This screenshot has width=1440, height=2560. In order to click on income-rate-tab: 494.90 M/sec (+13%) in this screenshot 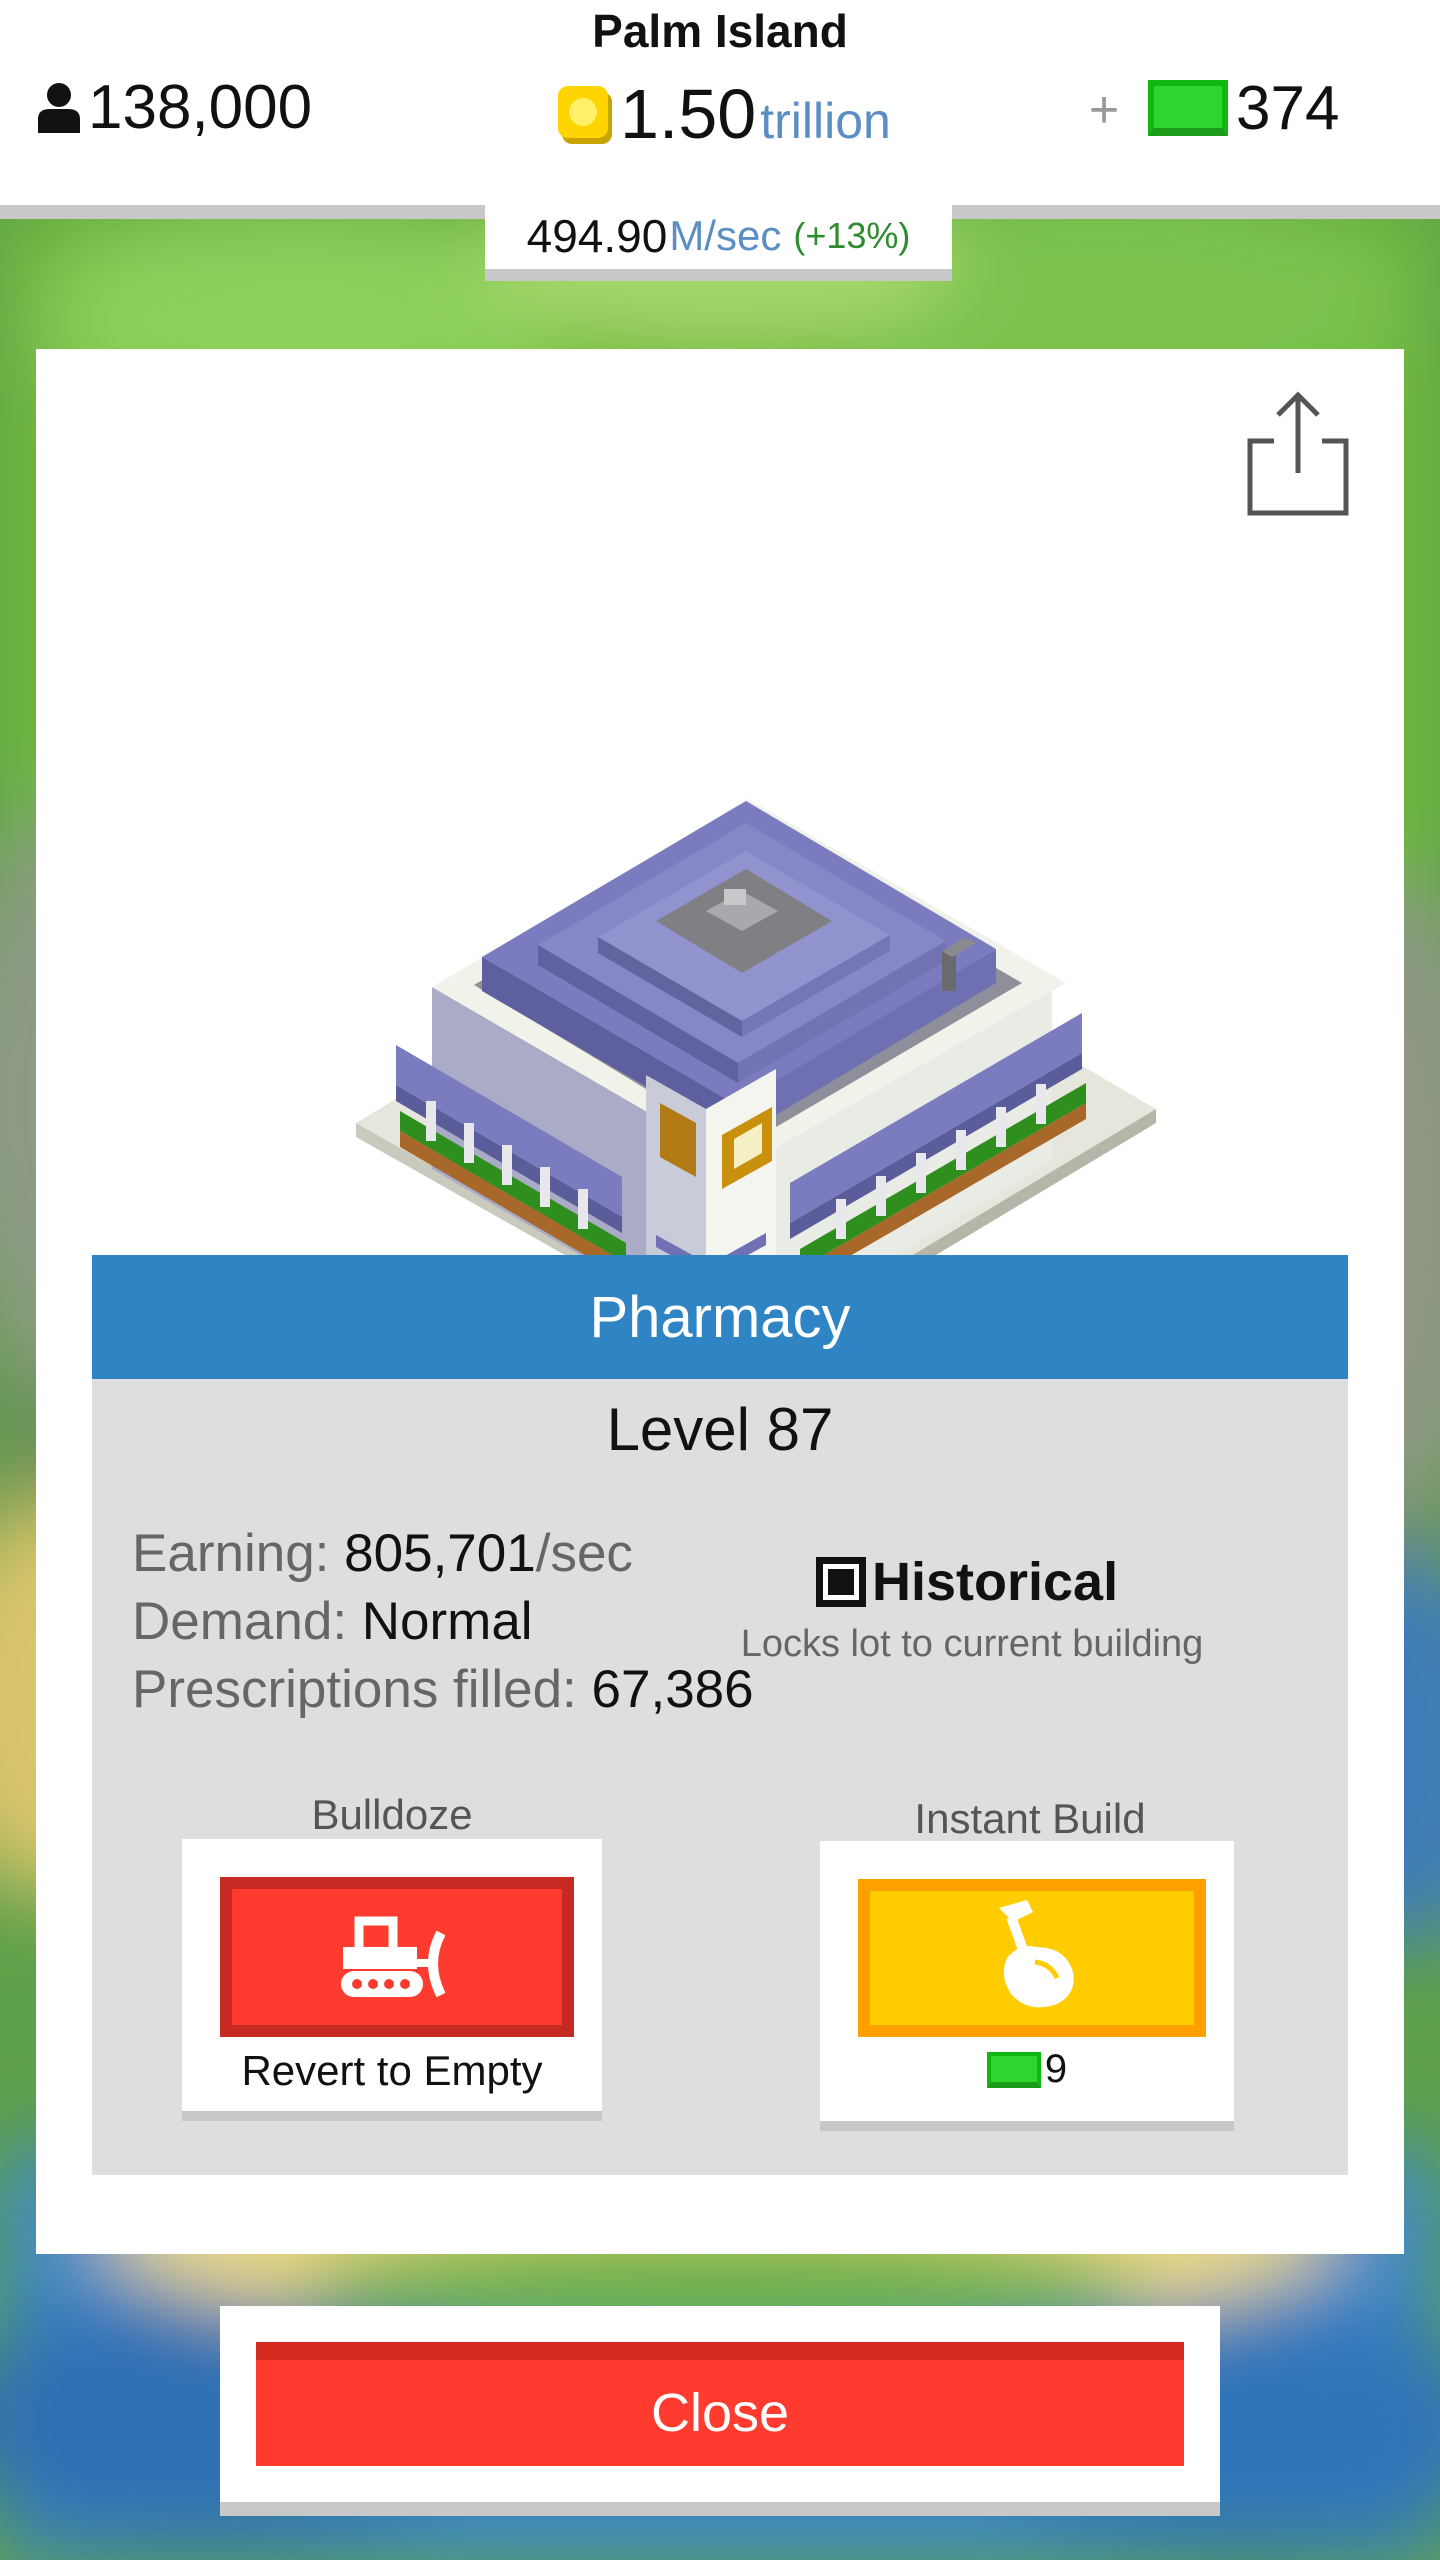, I will do `click(718, 242)`.